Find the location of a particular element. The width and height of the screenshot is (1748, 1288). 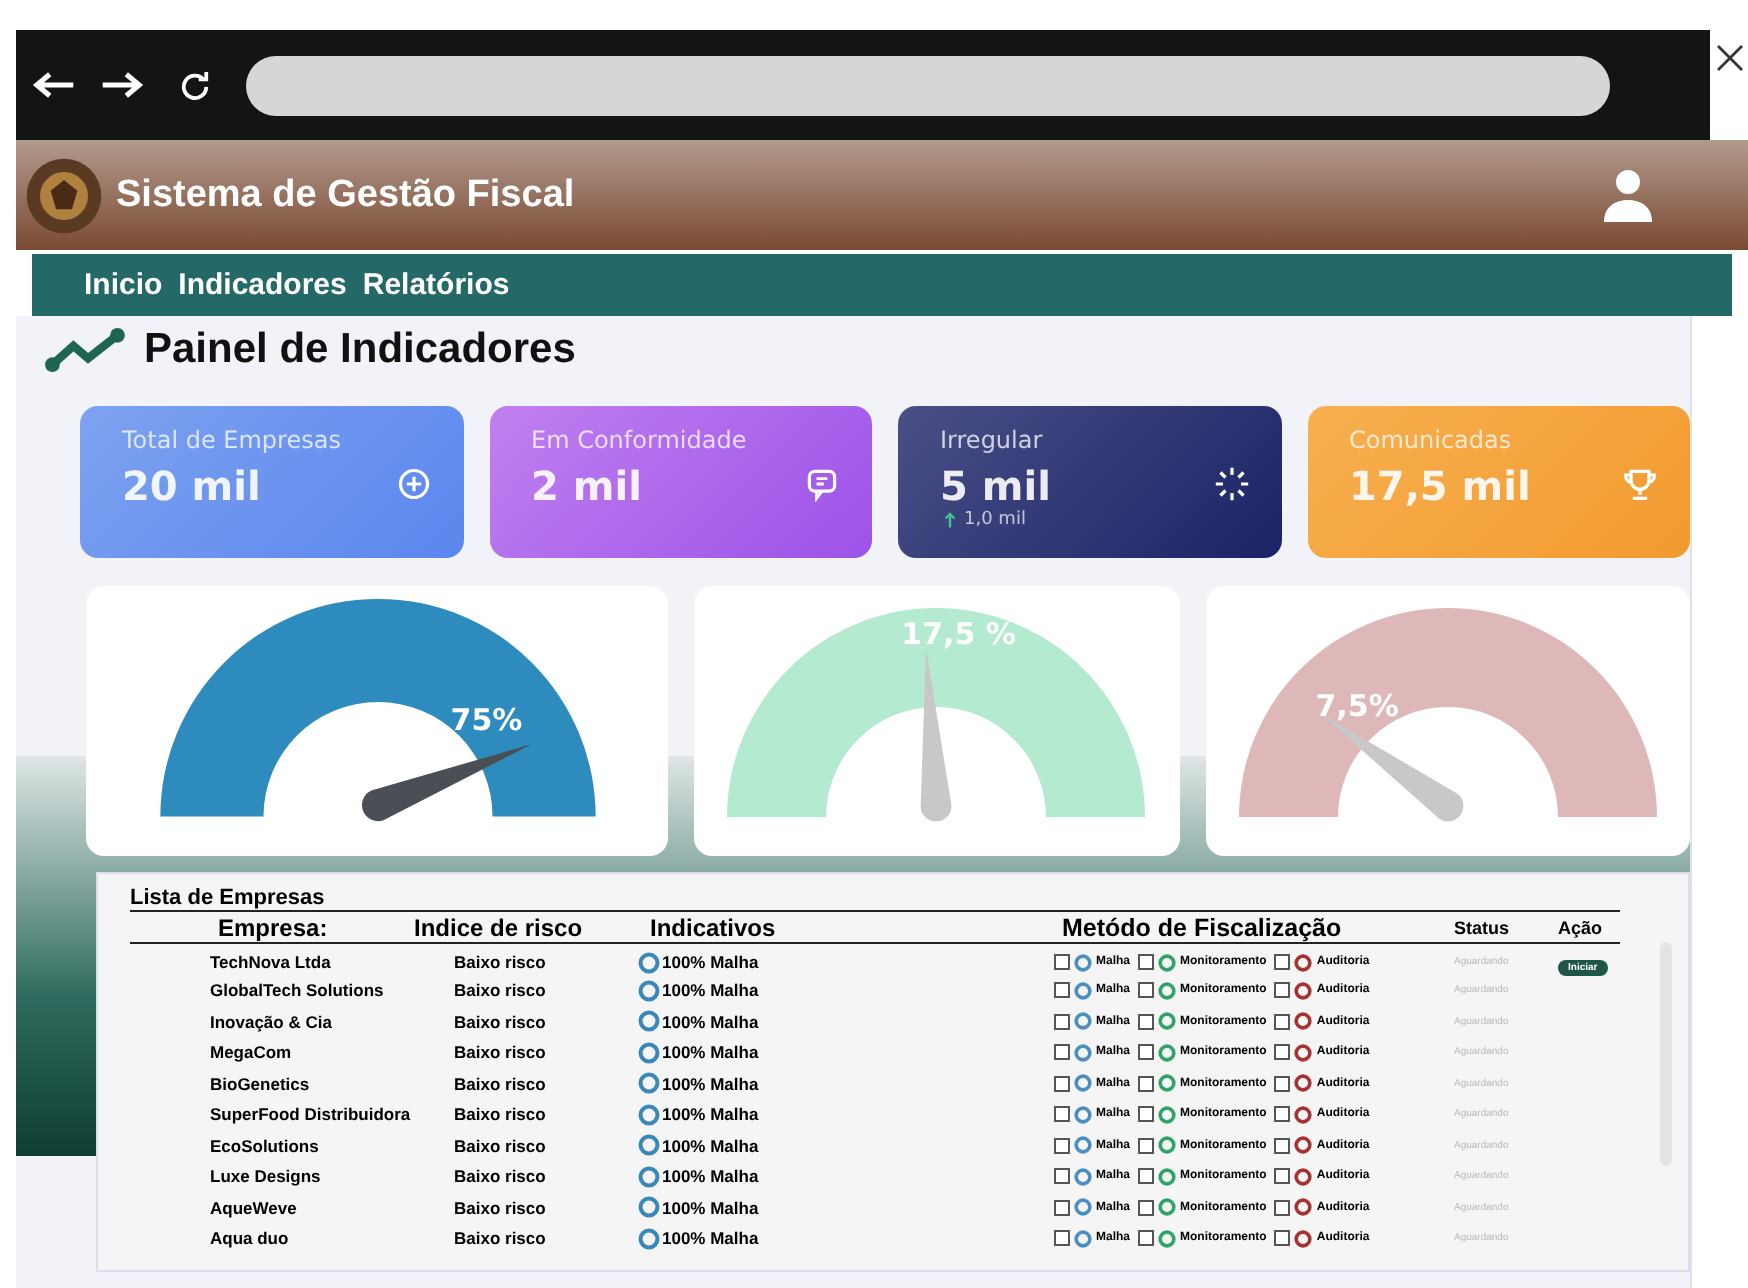

trend-icon is located at coordinates (86, 350).